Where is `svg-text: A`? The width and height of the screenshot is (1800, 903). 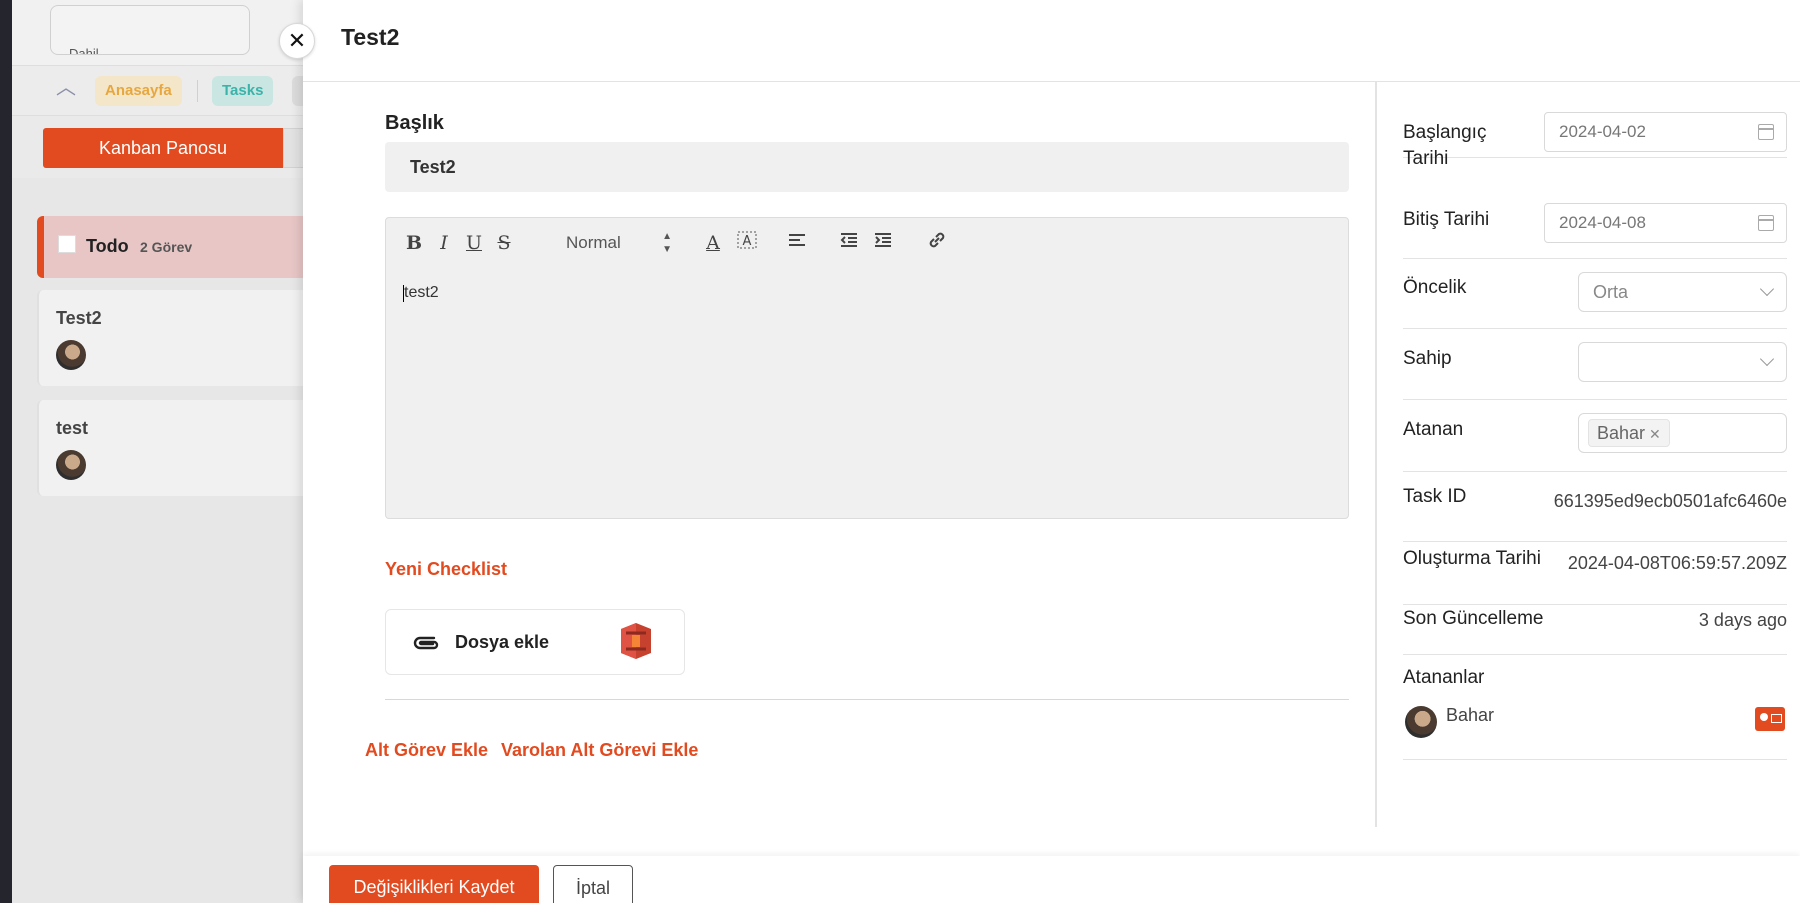 svg-text: A is located at coordinates (747, 241).